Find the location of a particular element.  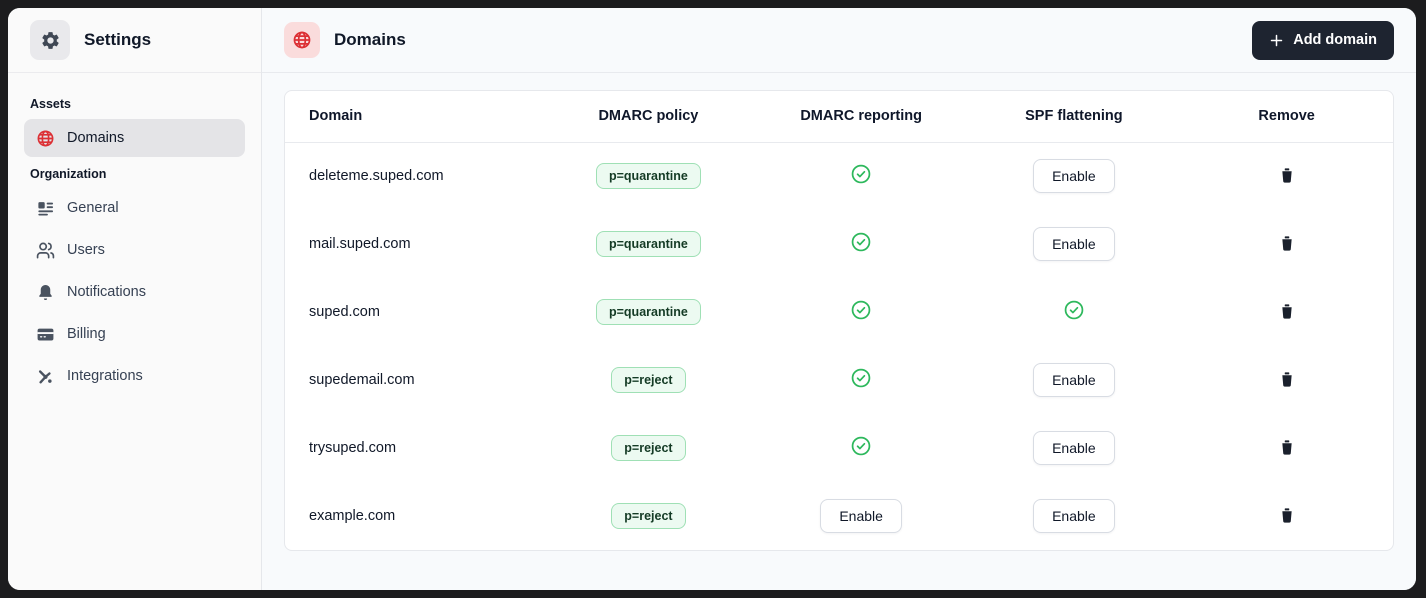

sidebar-header: Settings is located at coordinates (134, 40).